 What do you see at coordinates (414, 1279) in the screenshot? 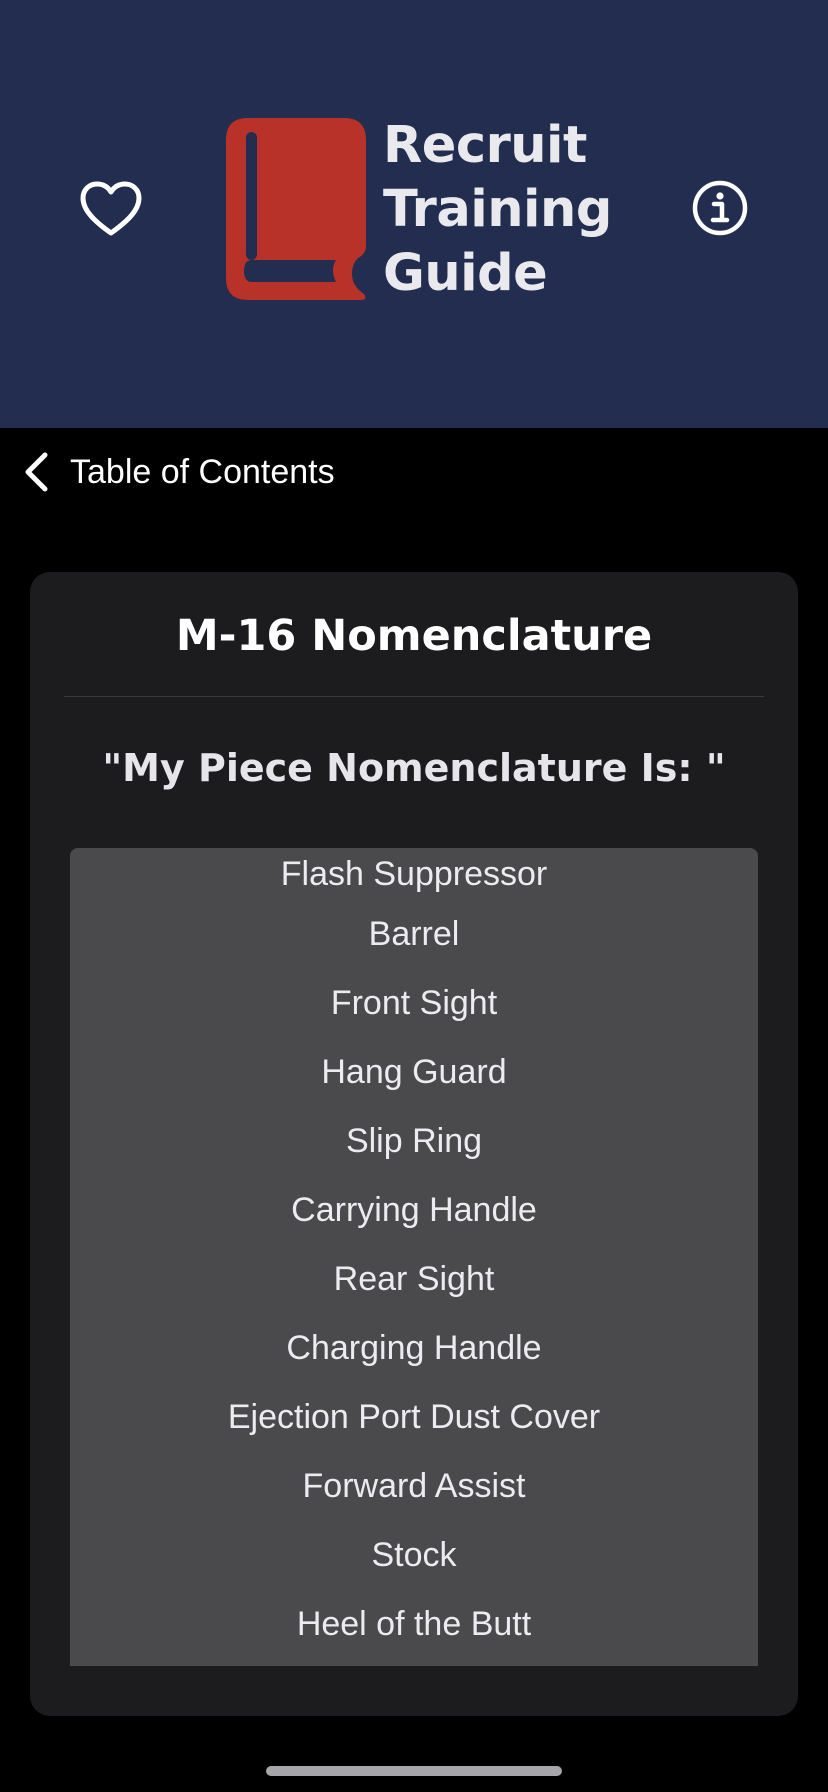
I see `list-item: Rear Sight` at bounding box center [414, 1279].